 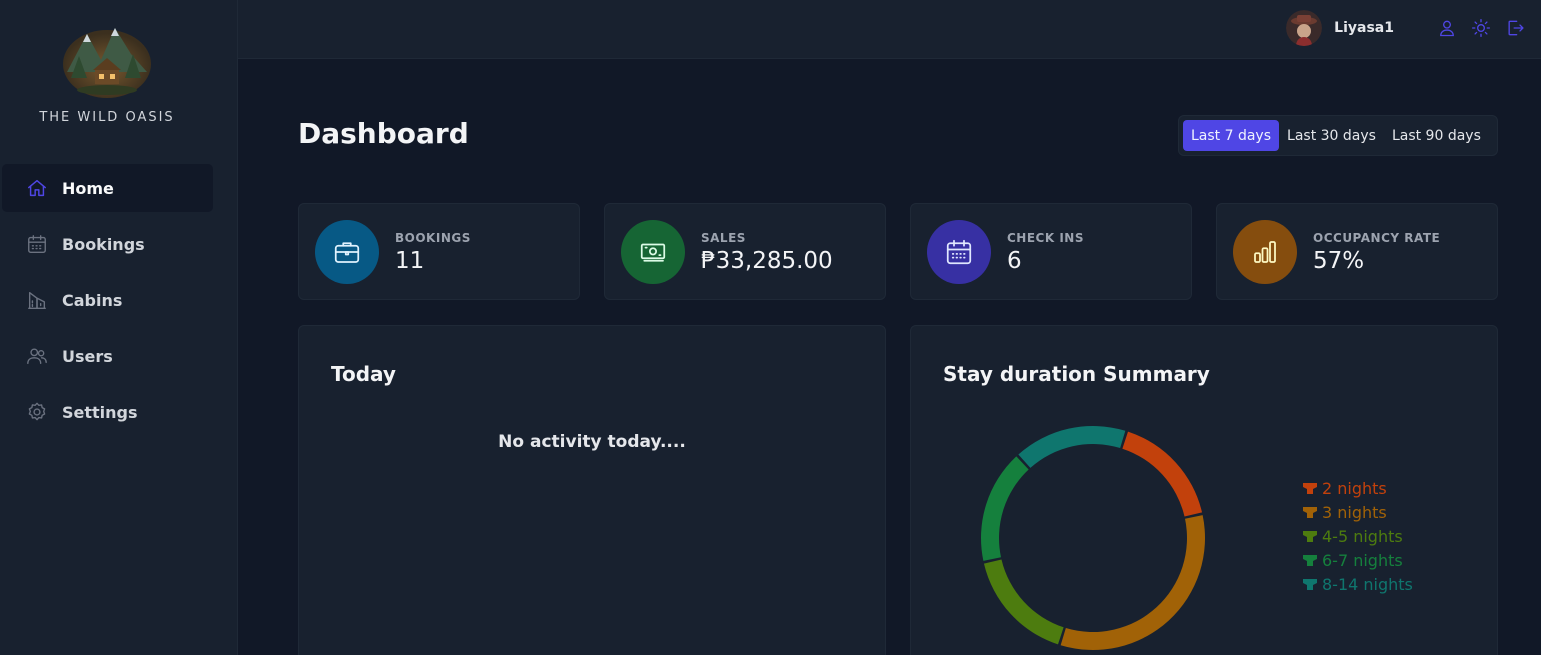 What do you see at coordinates (1331, 135) in the screenshot?
I see `filter-last-30-days: Last 30 days` at bounding box center [1331, 135].